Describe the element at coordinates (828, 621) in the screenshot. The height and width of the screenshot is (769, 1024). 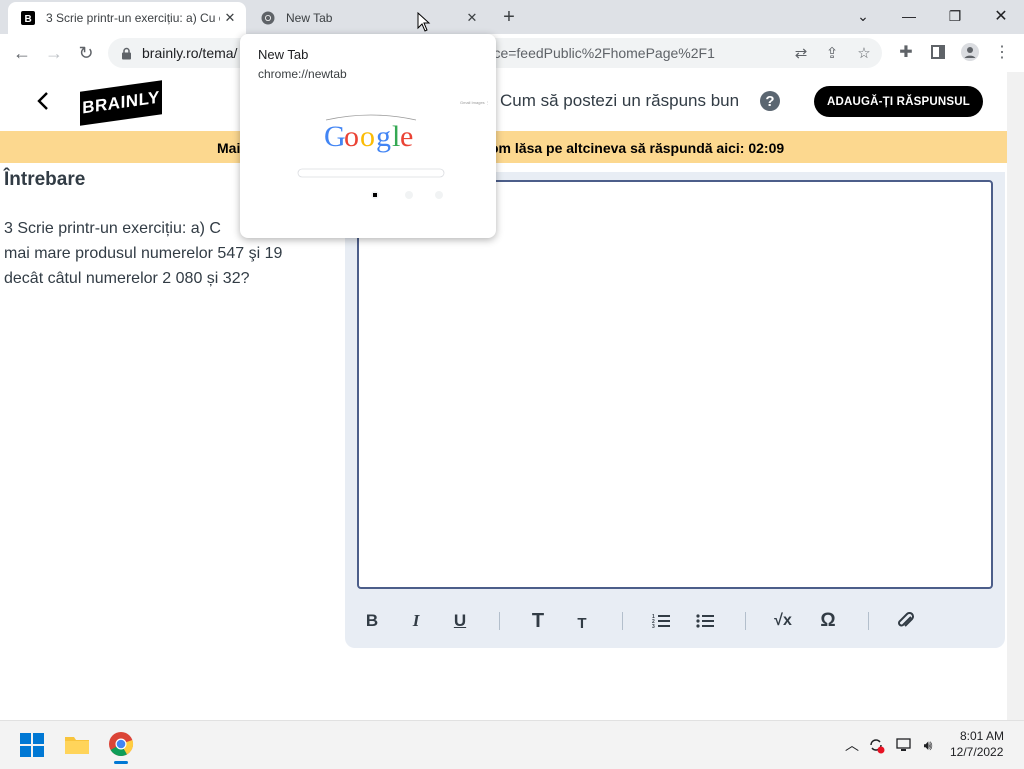
I see `special-chars-button: Ω` at that location.